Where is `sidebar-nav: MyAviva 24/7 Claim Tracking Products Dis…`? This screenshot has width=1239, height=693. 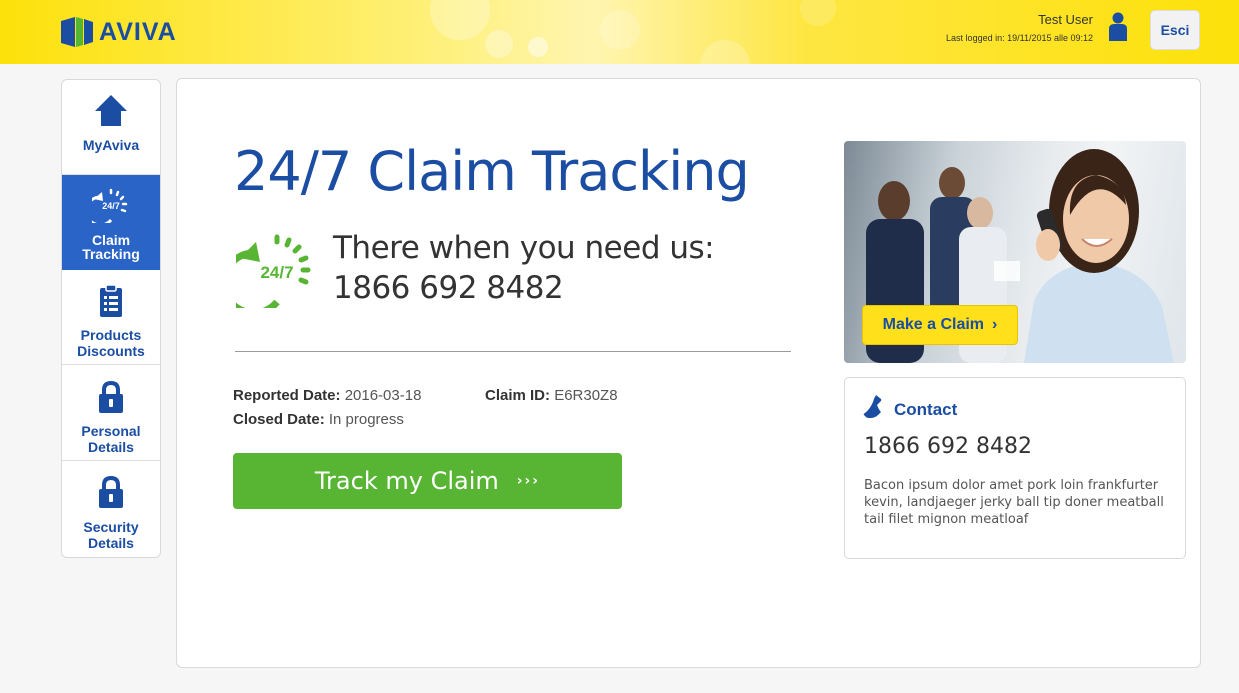 sidebar-nav: MyAviva 24/7 Claim Tracking Products Dis… is located at coordinates (111, 318).